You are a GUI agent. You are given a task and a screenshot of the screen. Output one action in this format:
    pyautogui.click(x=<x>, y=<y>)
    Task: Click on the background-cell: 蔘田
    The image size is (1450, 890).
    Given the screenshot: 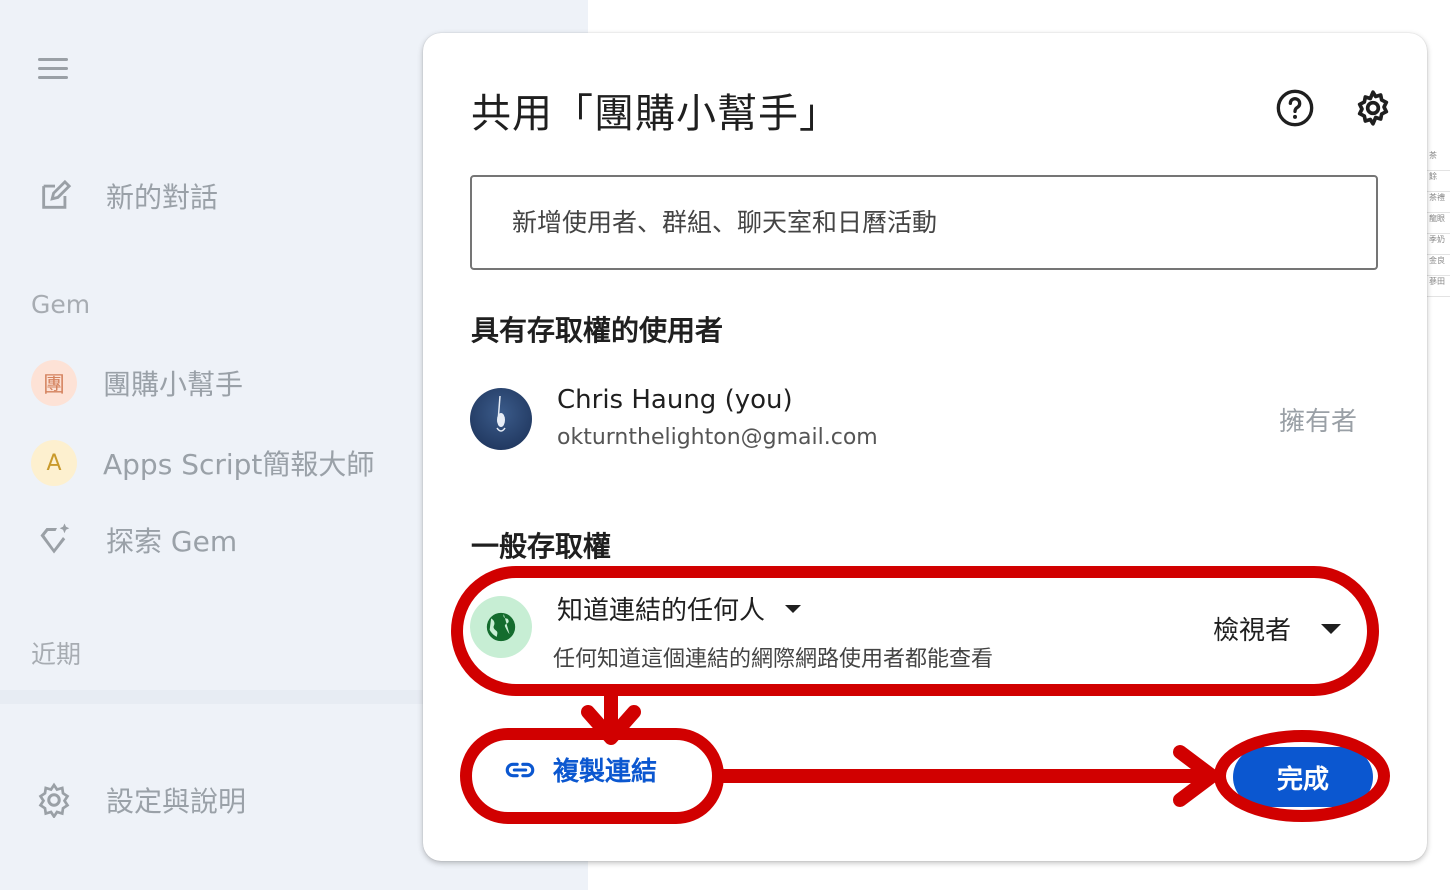 What is the action you would take?
    pyautogui.click(x=1438, y=286)
    